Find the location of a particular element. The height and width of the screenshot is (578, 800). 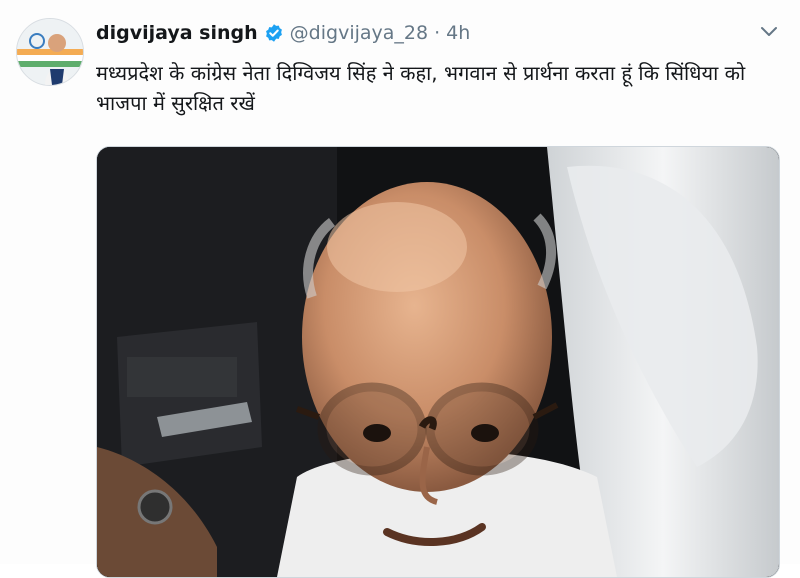

author-handle: @digvijaya_28 is located at coordinates (359, 33).